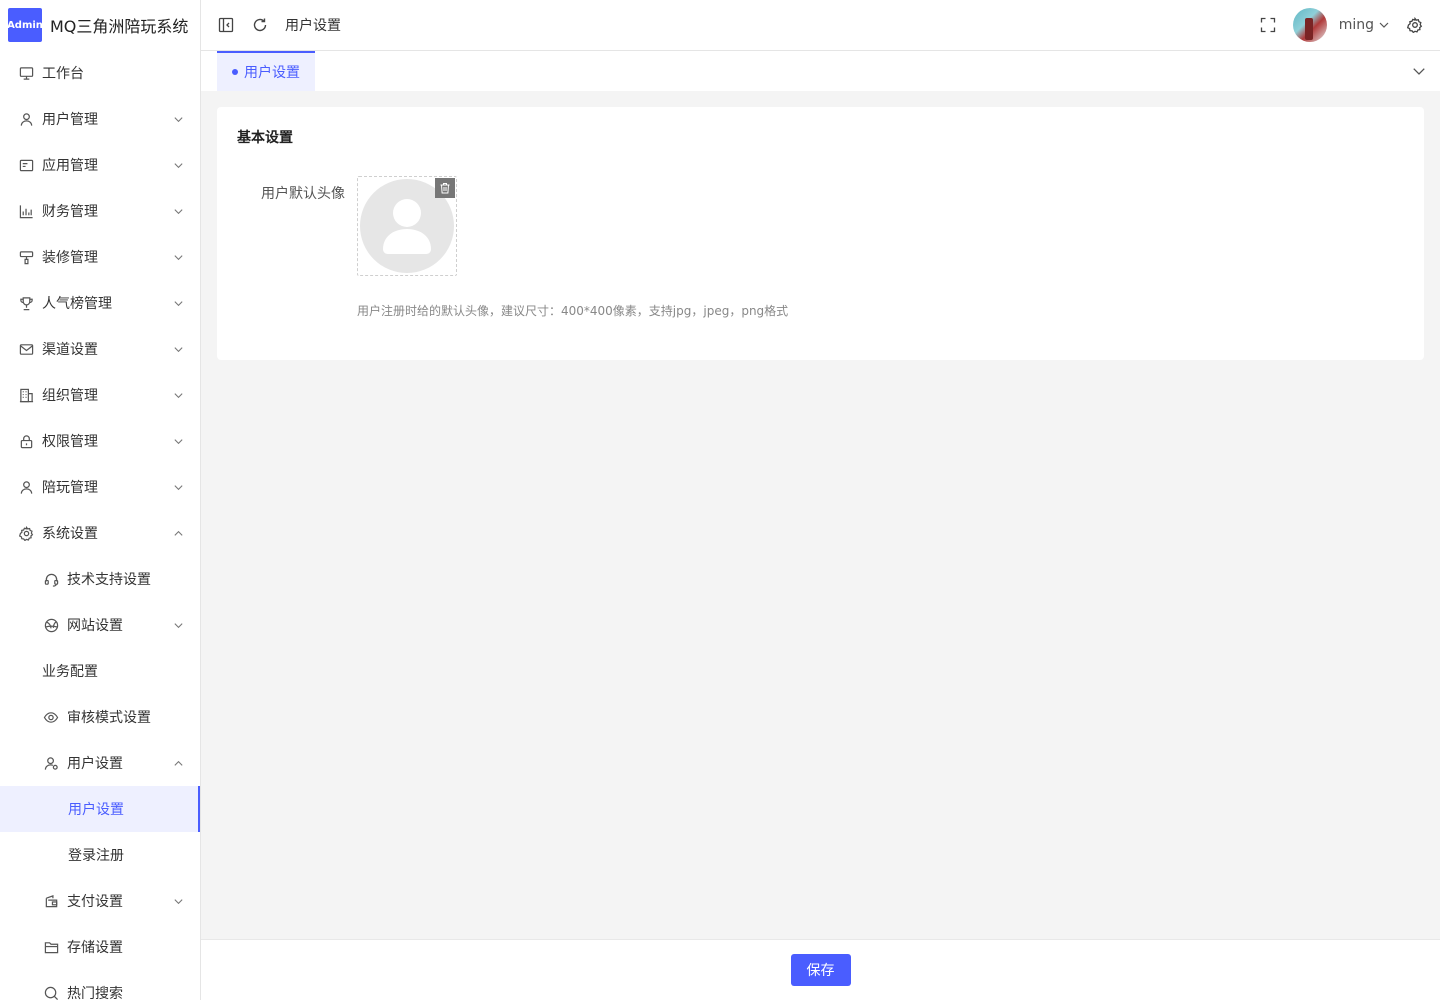  I want to click on sidebar-item-label: 登录注册, so click(96, 856).